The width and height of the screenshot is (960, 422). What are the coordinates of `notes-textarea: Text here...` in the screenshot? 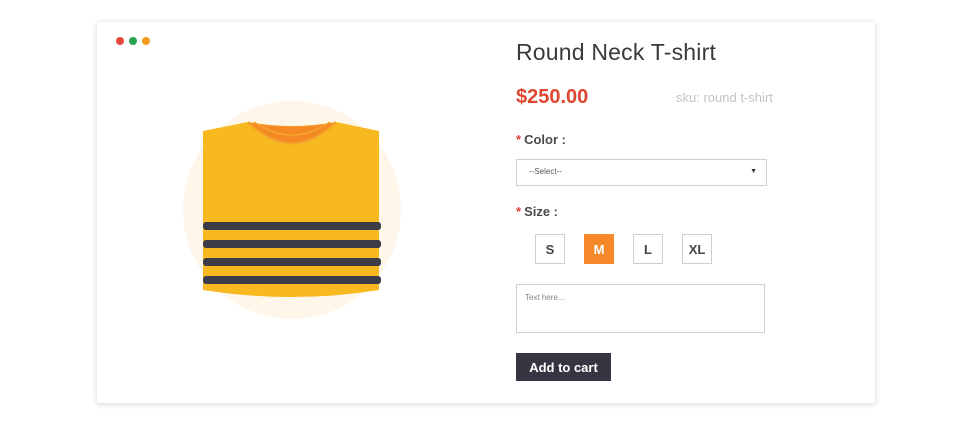 It's located at (640, 308).